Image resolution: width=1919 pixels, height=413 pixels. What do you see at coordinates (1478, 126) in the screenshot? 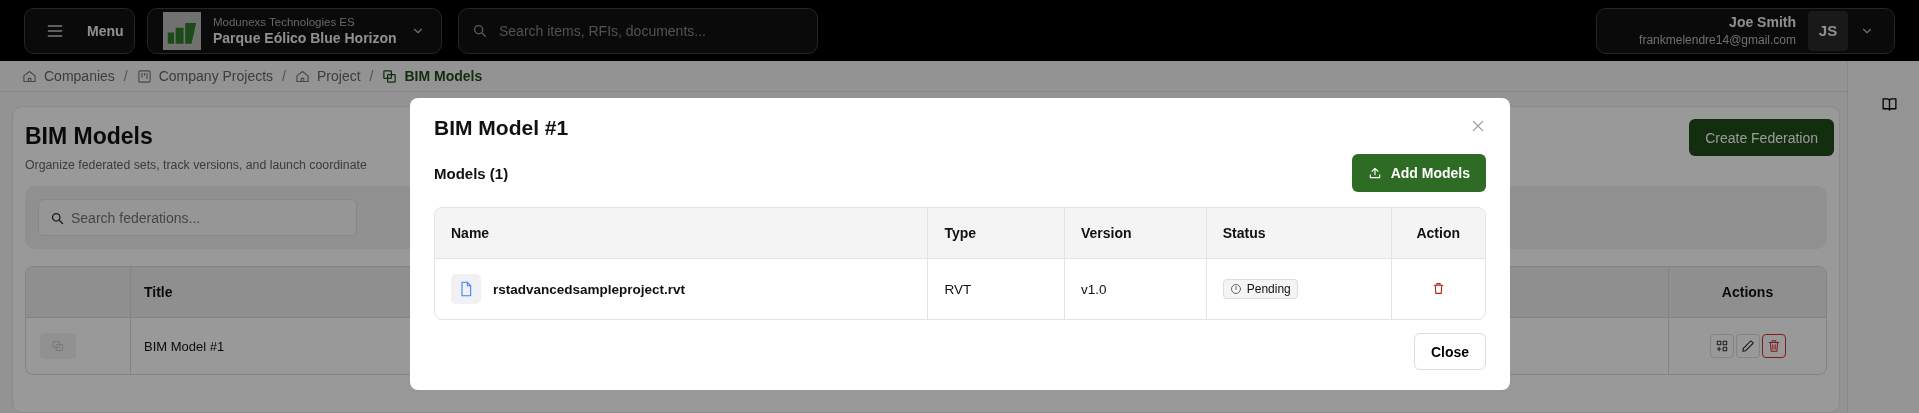
I see `close-icon` at bounding box center [1478, 126].